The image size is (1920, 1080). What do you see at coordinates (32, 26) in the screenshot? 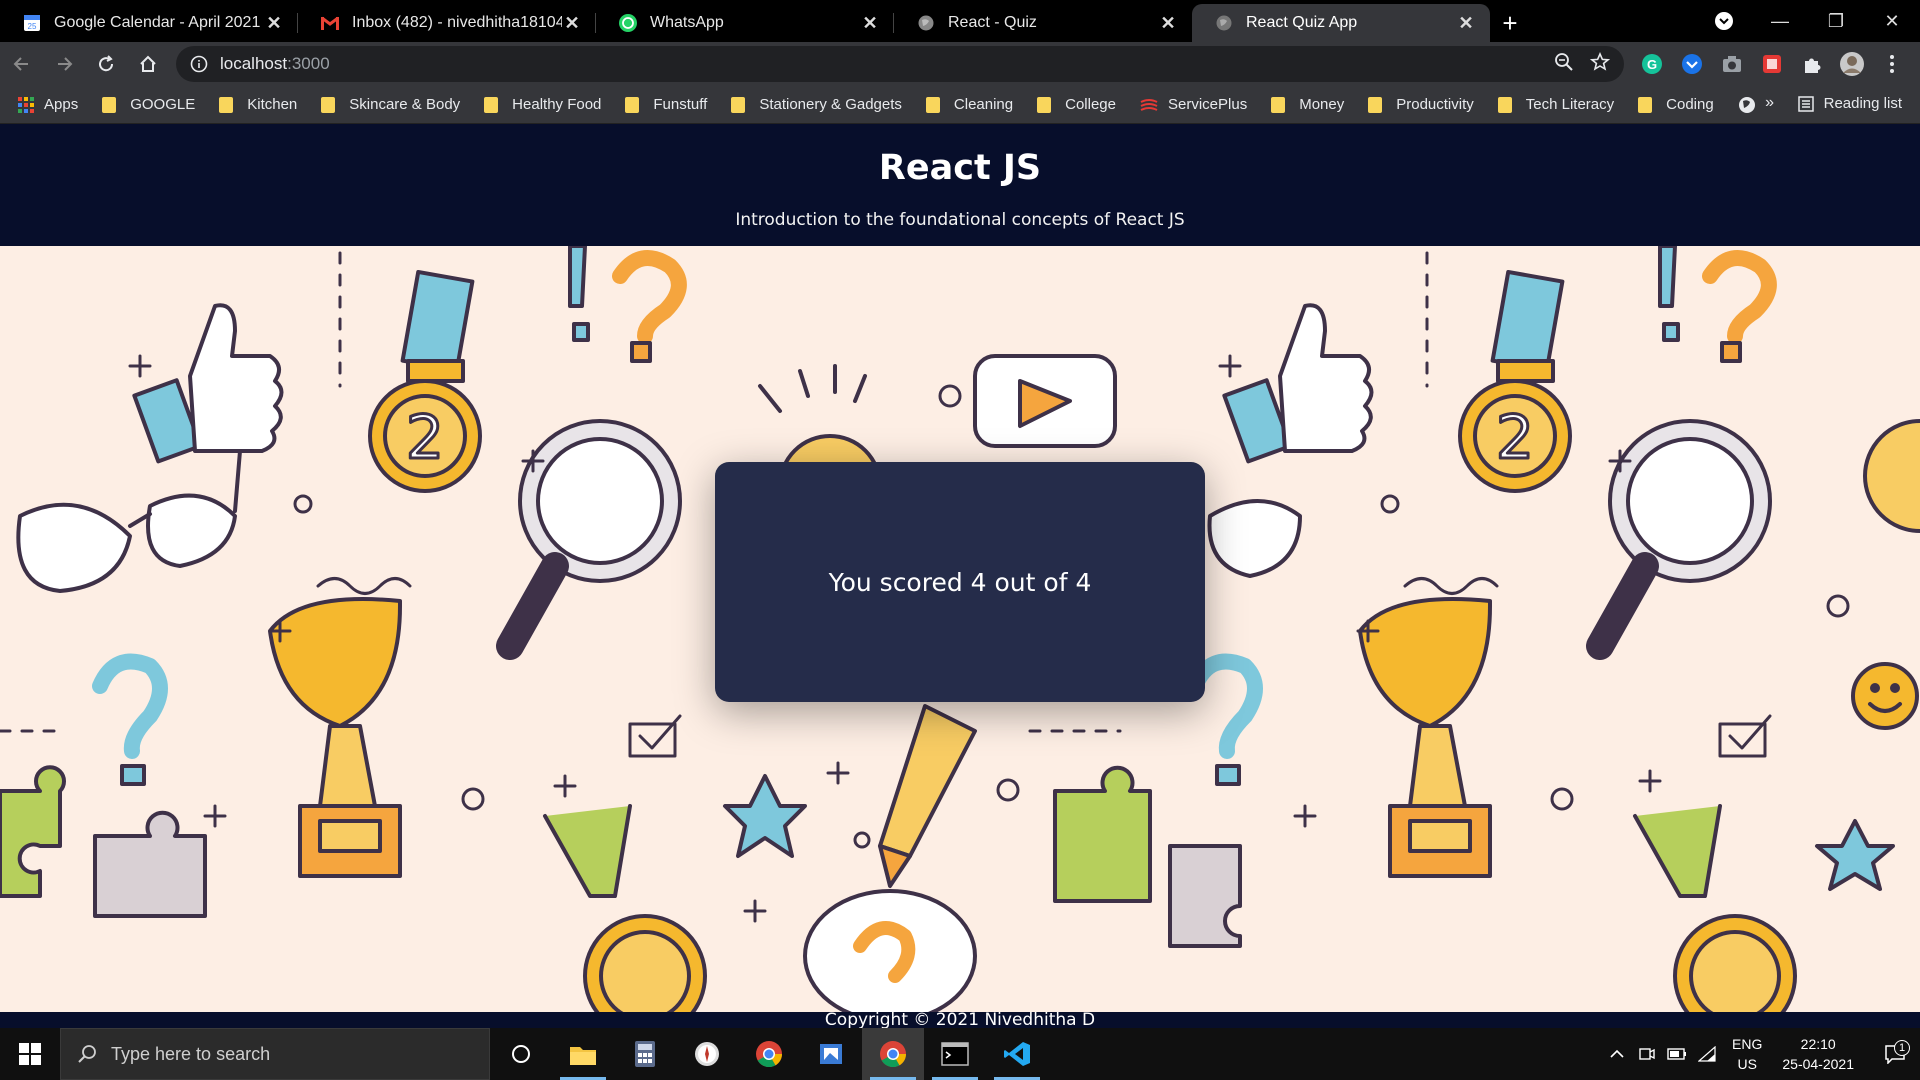
I see `svg-text: 25` at bounding box center [32, 26].